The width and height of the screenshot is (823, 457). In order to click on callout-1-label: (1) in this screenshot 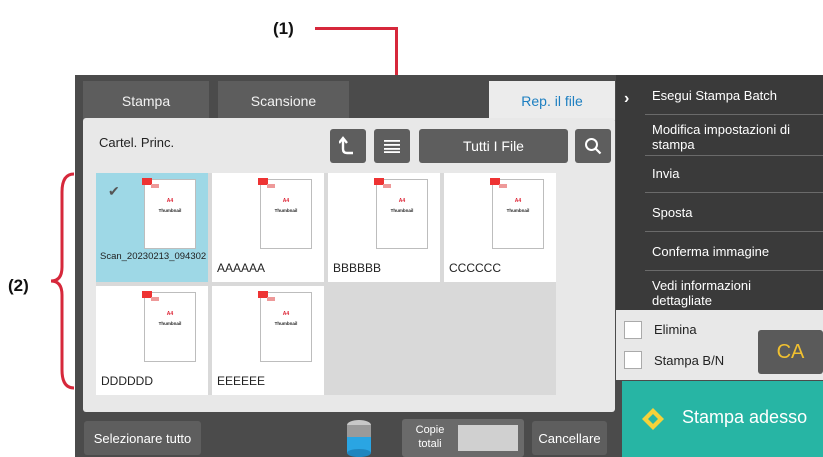, I will do `click(283, 28)`.